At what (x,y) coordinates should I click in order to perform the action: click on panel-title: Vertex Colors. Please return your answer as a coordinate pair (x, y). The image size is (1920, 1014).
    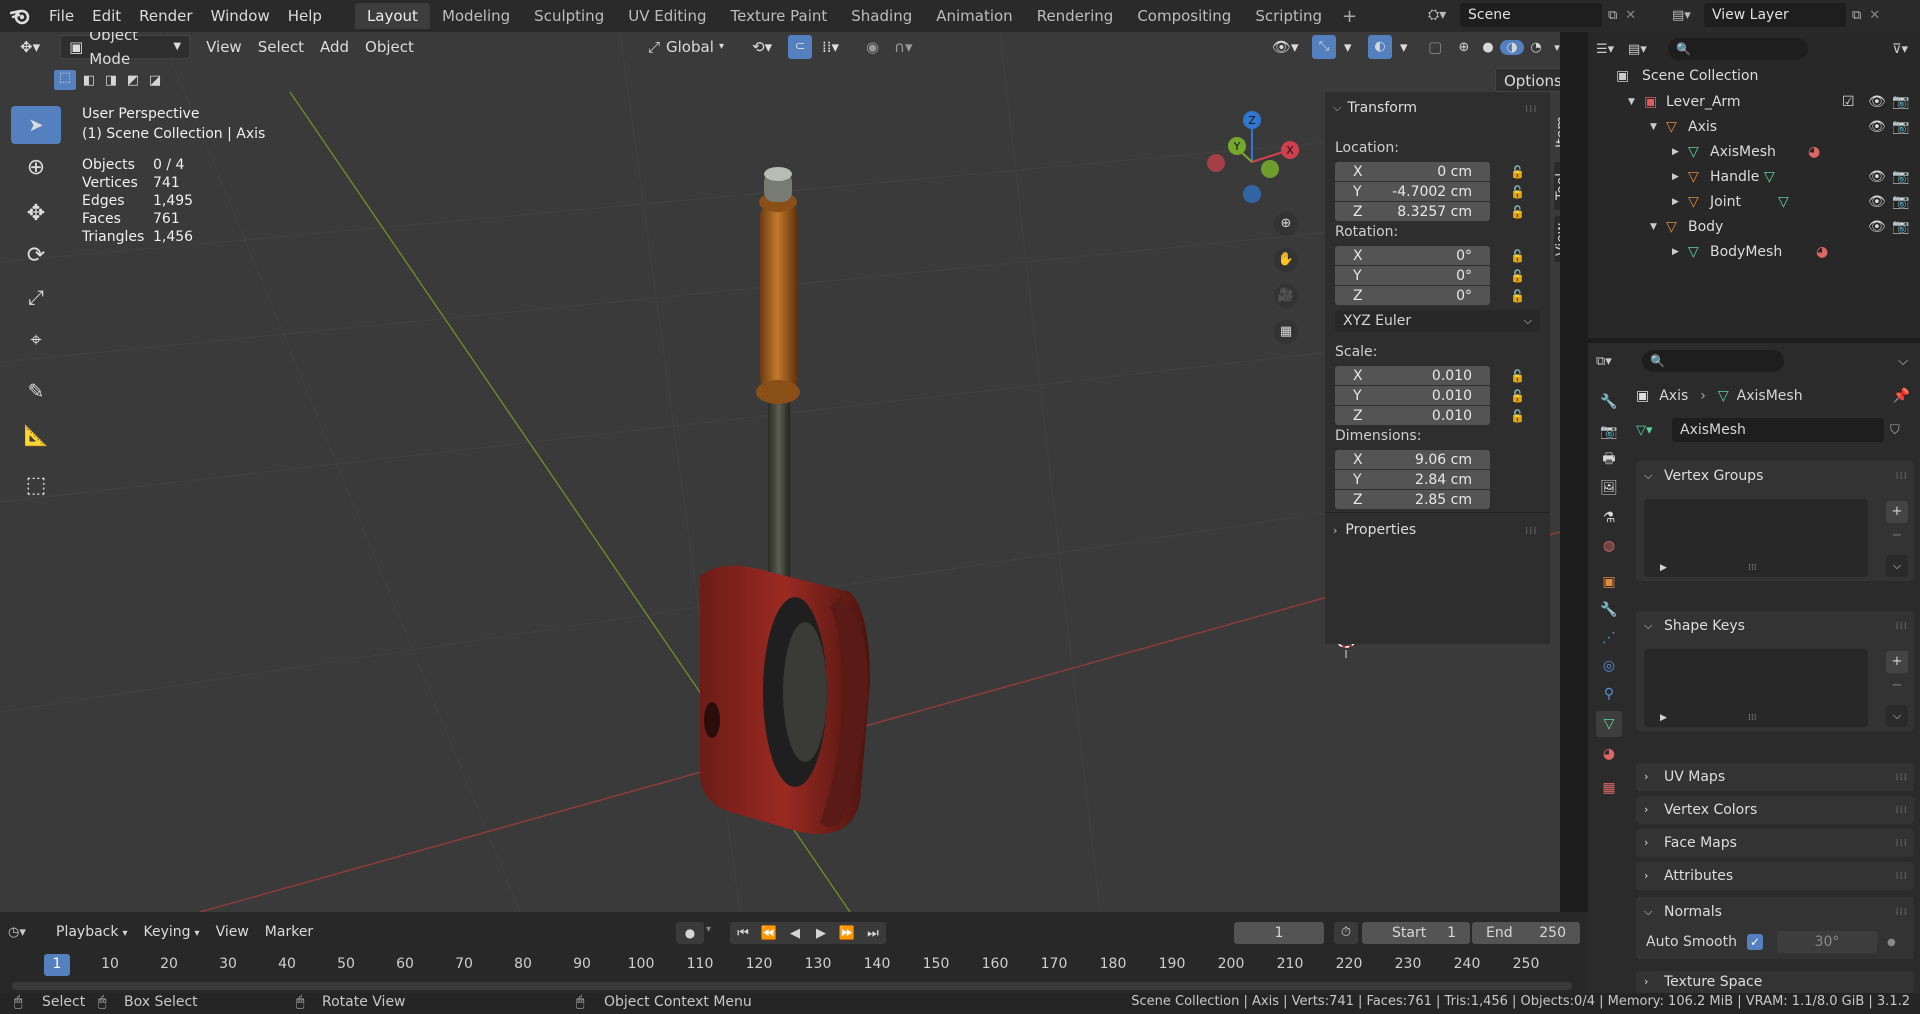
    Looking at the image, I should click on (1710, 810).